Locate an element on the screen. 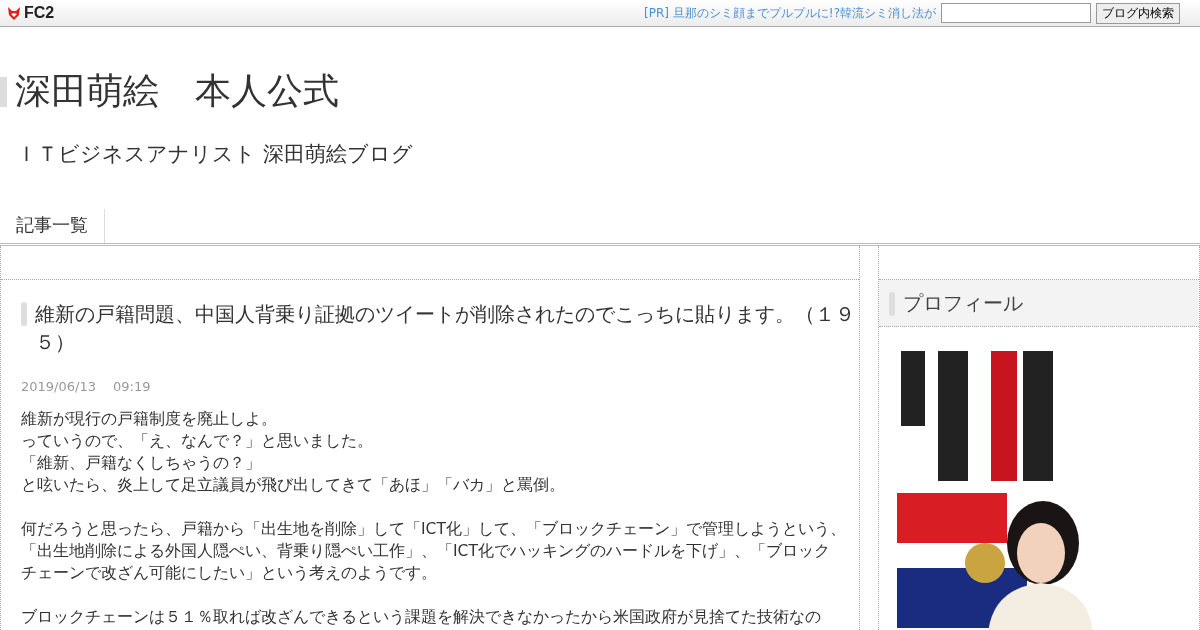  paragraph: 何だろうと思ったら、戸籍から「出生地を削除」して「ICT化」して、「ブロックチェーン」で管理しようという、 「出生地削除による外国人隠ぺい、背乗り隠ぺい工作」、「ICT化でハッキングのハードルを下げ」、「ブロック チェーンで改ざん可能にしたい」という考えのようです。 is located at coordinates (434, 551).